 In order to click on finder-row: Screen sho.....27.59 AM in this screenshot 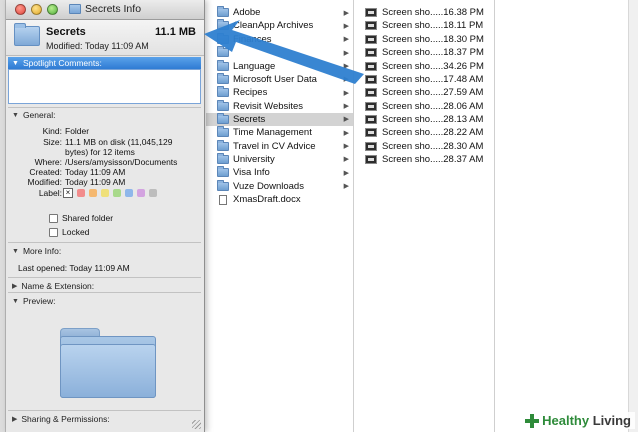, I will do `click(424, 92)`.